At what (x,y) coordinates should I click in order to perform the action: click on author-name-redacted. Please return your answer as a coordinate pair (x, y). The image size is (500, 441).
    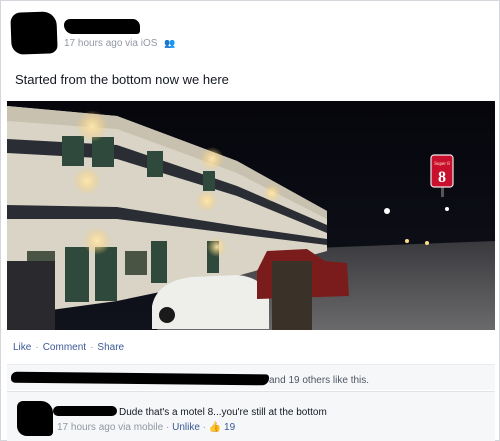
    Looking at the image, I should click on (102, 26).